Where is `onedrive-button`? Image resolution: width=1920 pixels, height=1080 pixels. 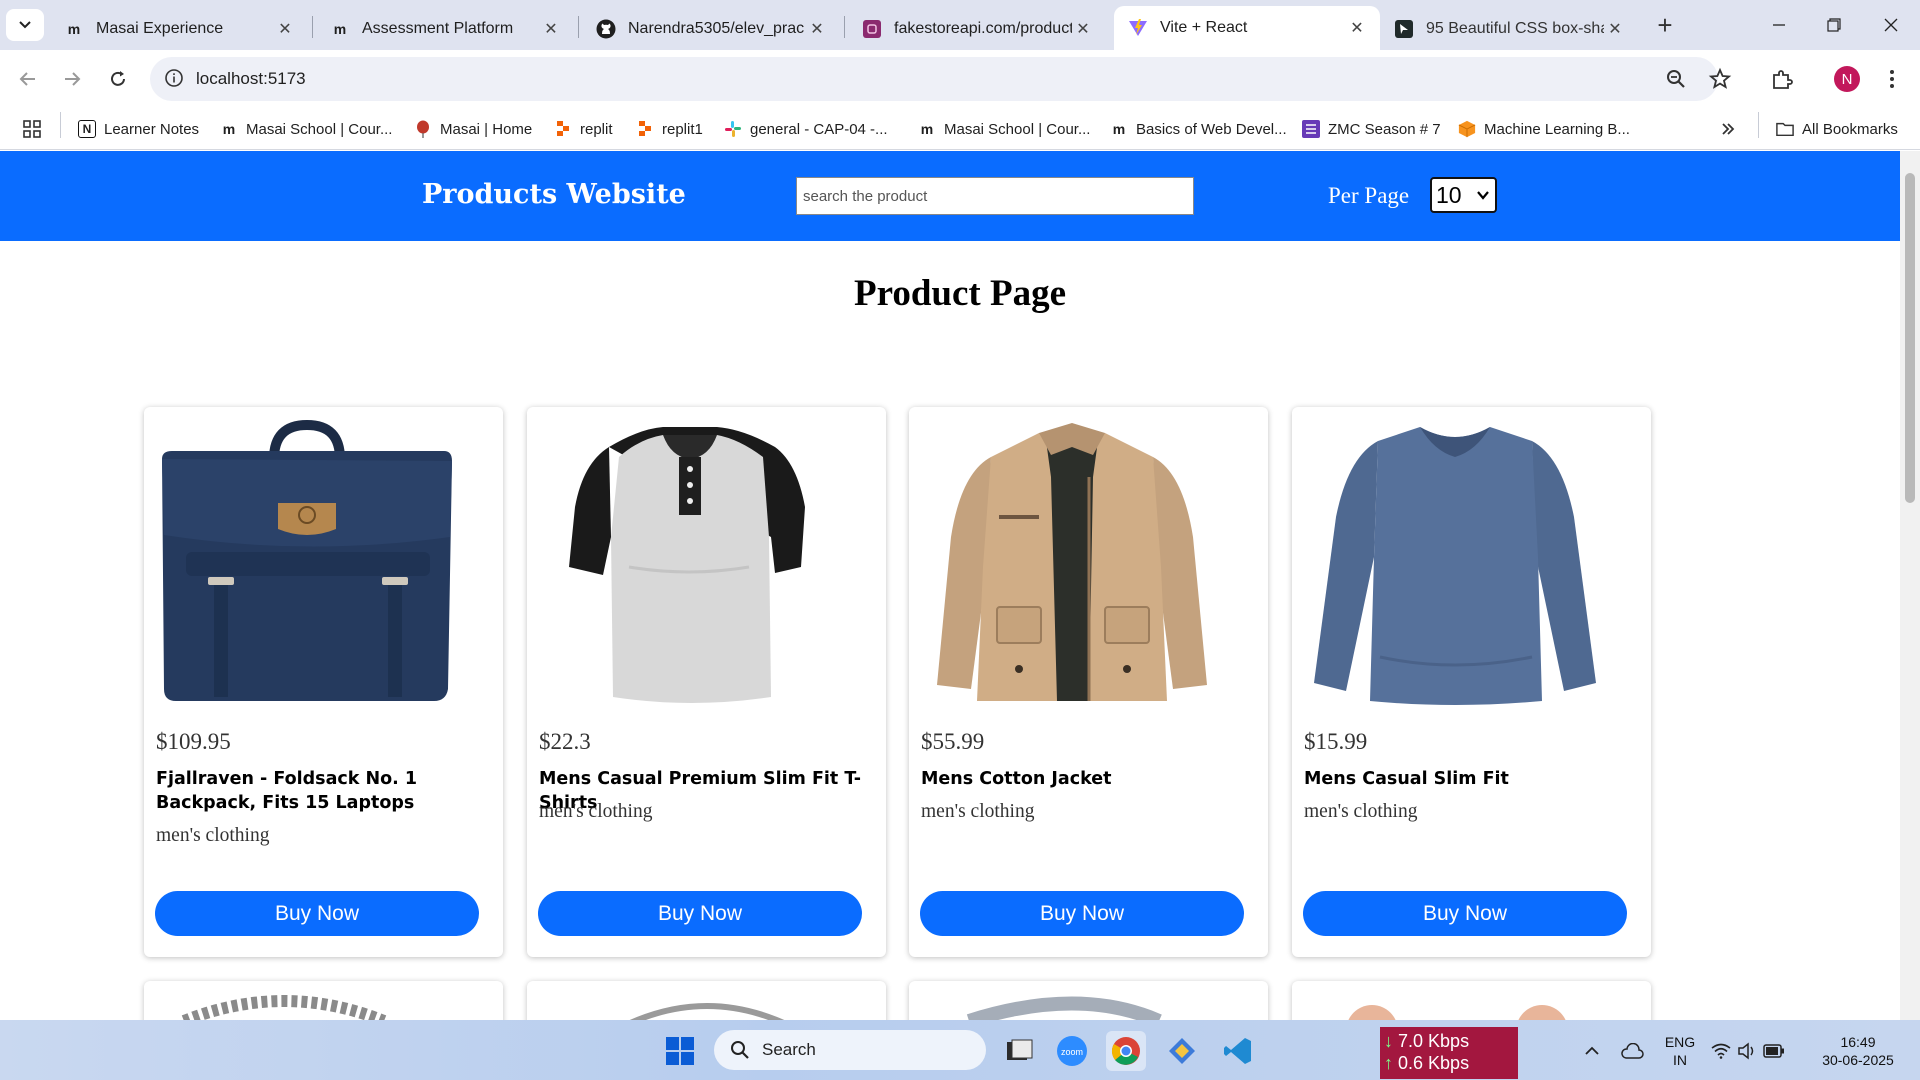
onedrive-button is located at coordinates (1632, 1051).